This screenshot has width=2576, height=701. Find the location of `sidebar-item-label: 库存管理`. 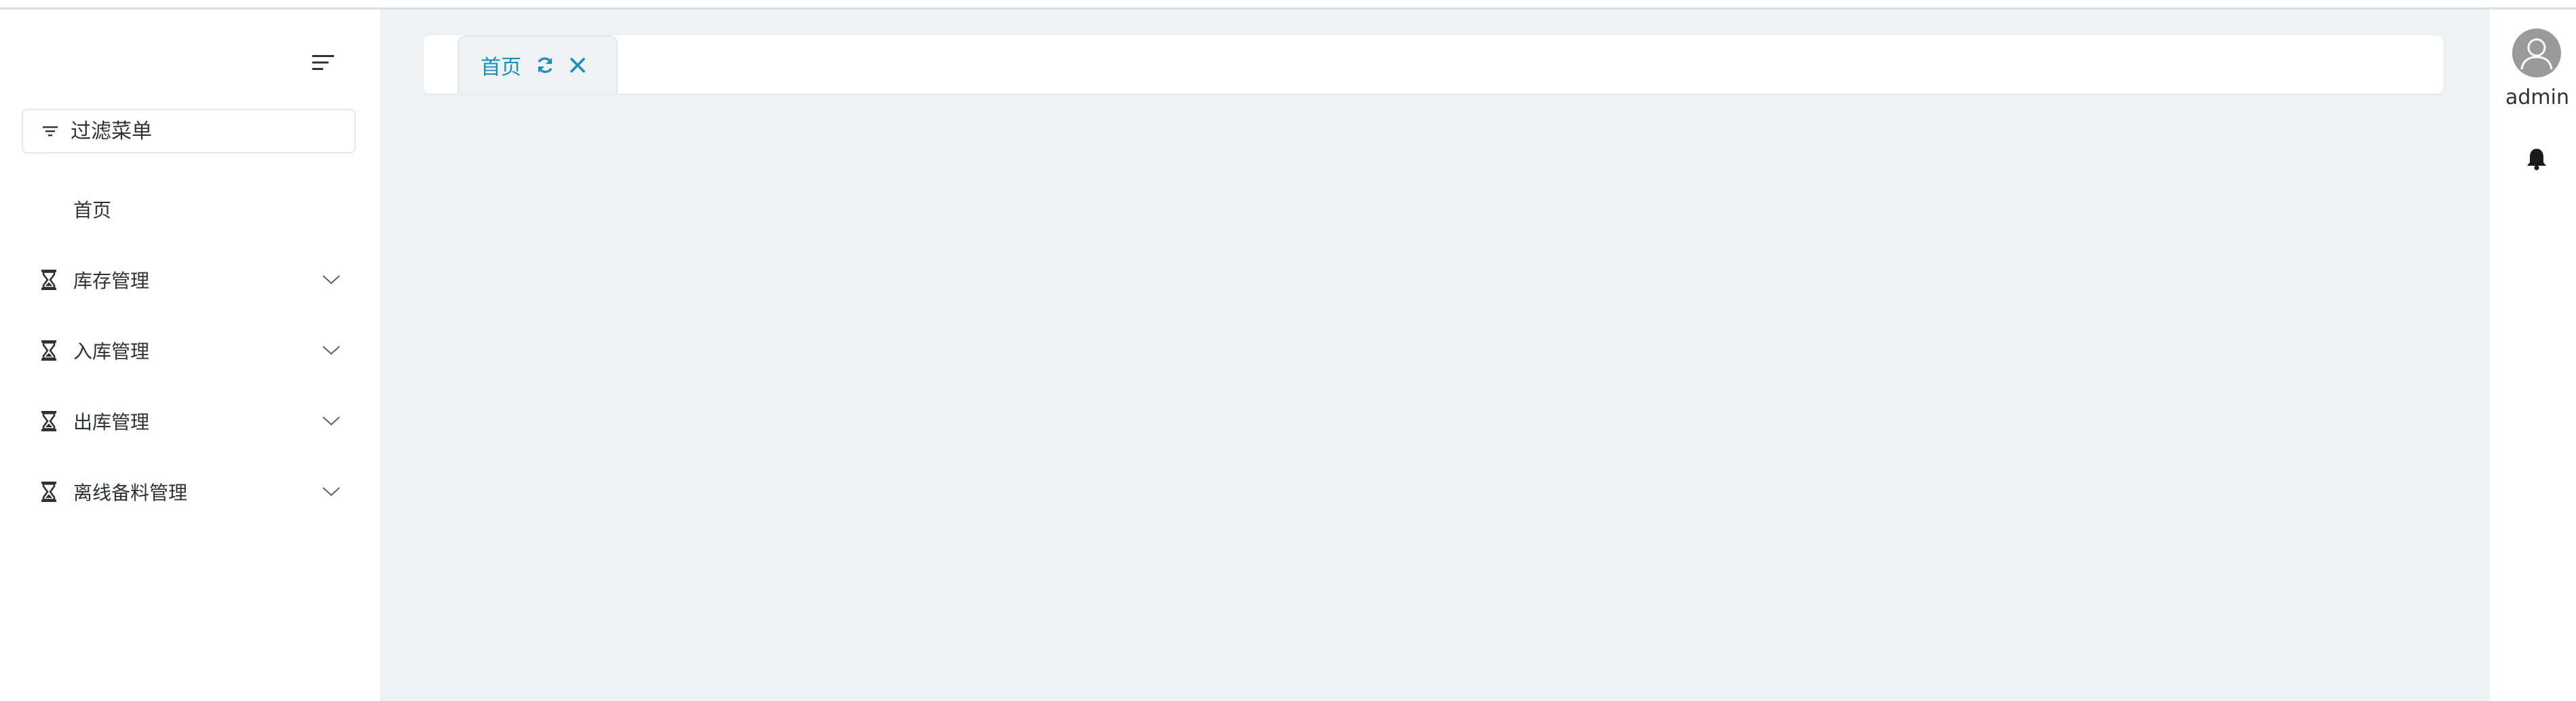

sidebar-item-label: 库存管理 is located at coordinates (112, 281).